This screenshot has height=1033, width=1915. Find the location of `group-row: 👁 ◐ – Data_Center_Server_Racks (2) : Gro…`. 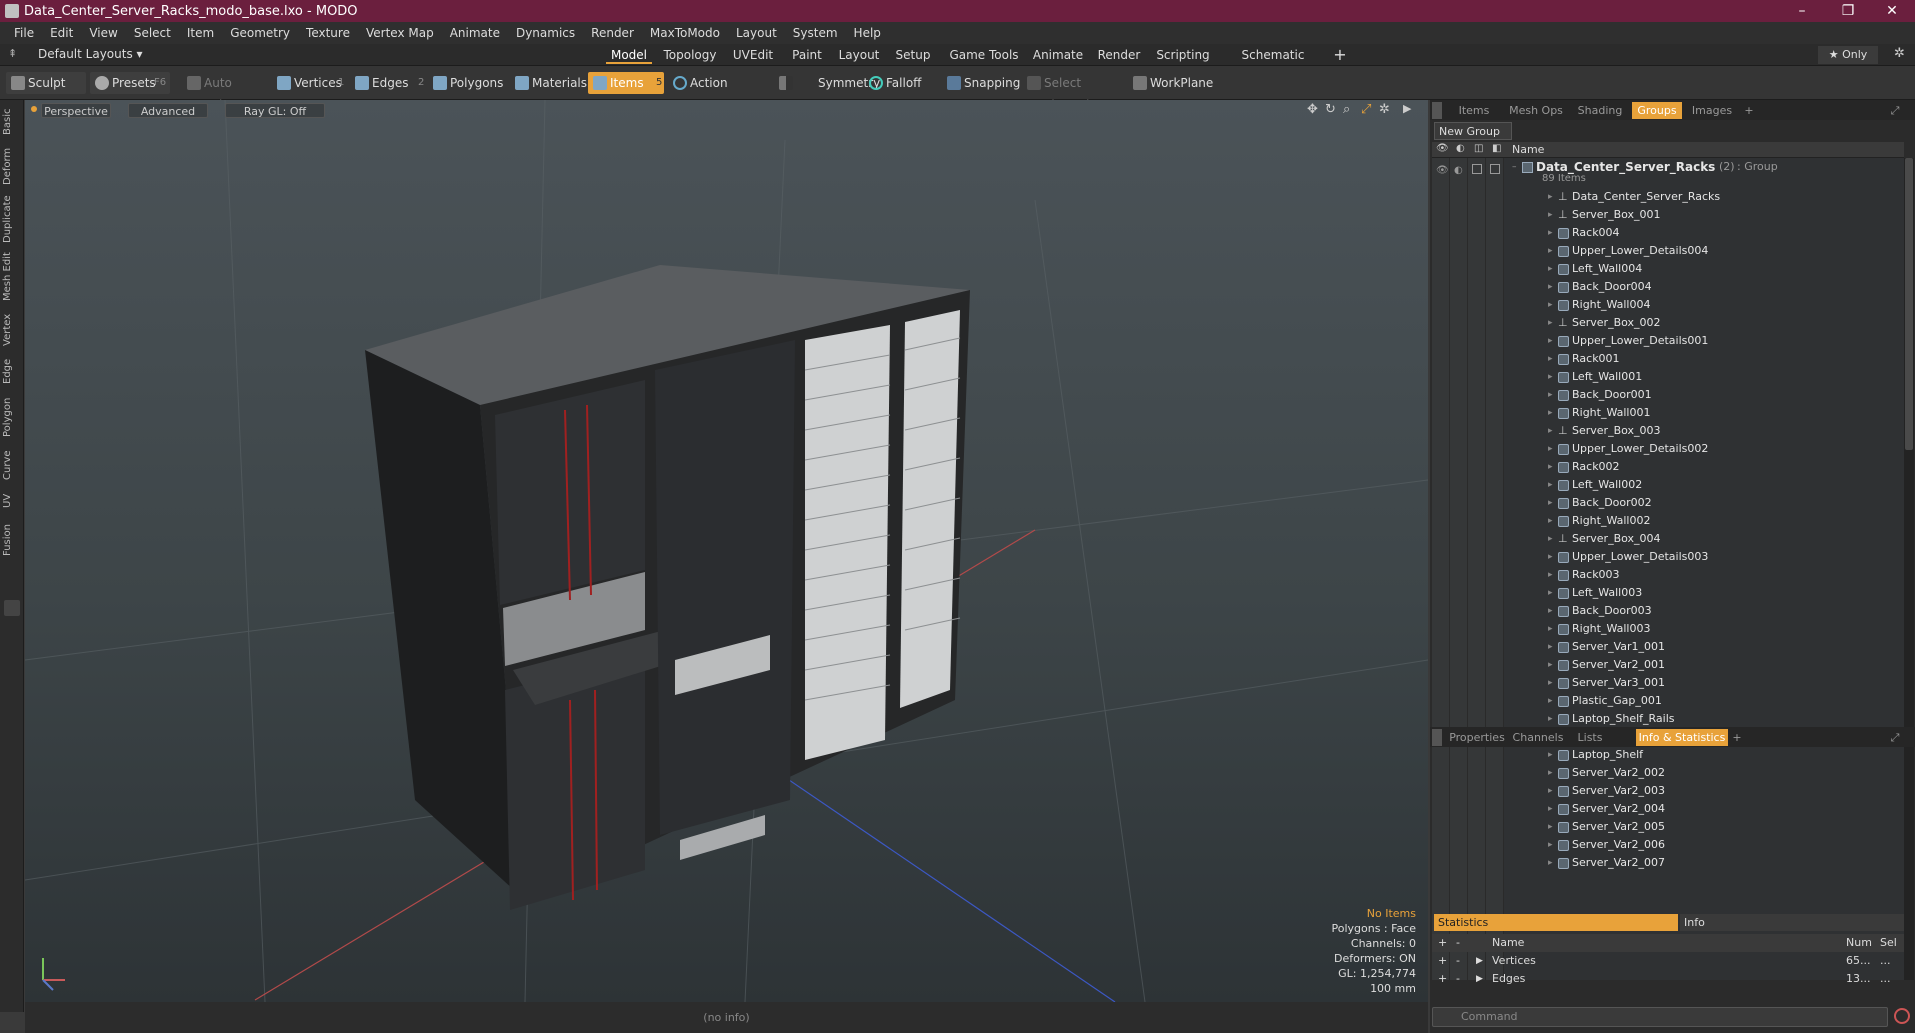

group-row: 👁 ◐ – Data_Center_Server_Racks (2) : Gro… is located at coordinates (1668, 172).